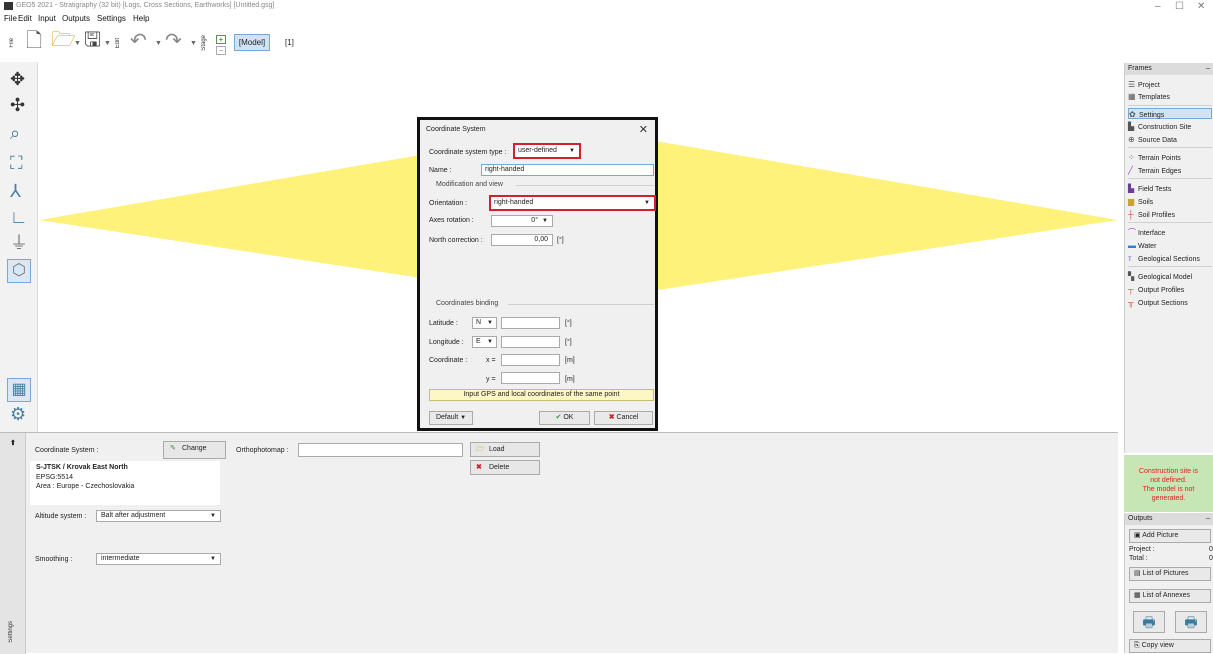  Describe the element at coordinates (85, 486) in the screenshot. I see `crs-area: Area : Europe - Czechoslovakia` at that location.